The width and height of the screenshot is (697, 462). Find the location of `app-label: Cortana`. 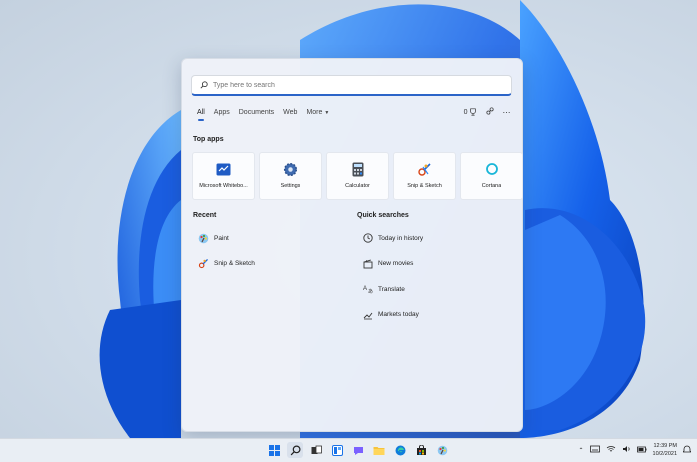

app-label: Cortana is located at coordinates (491, 186).